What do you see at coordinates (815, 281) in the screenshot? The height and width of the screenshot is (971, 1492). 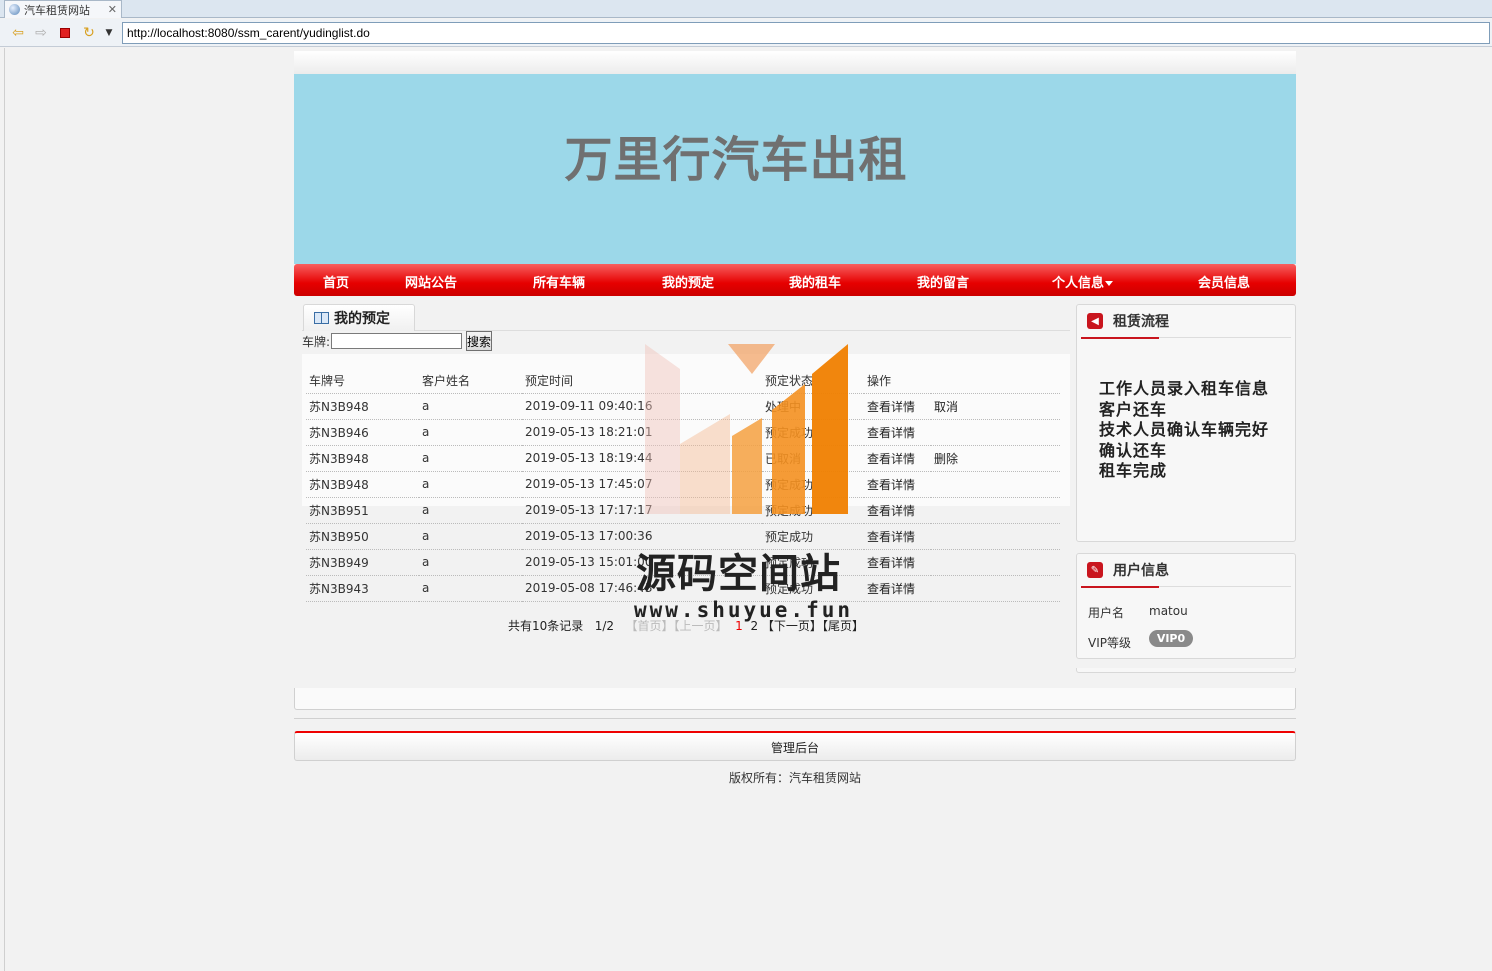 I see `nav-my-rentals: 我的租车` at bounding box center [815, 281].